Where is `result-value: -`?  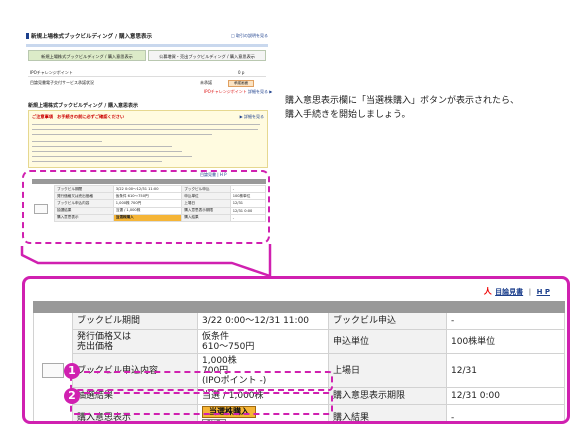 result-value: - is located at coordinates (505, 412).